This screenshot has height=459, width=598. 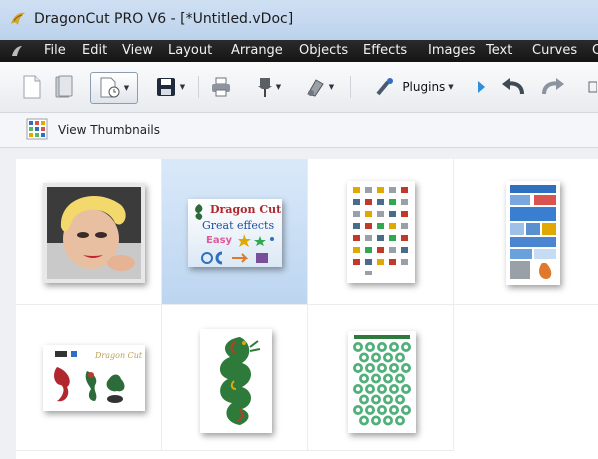 I want to click on icon-sheet-image, so click(x=380, y=231).